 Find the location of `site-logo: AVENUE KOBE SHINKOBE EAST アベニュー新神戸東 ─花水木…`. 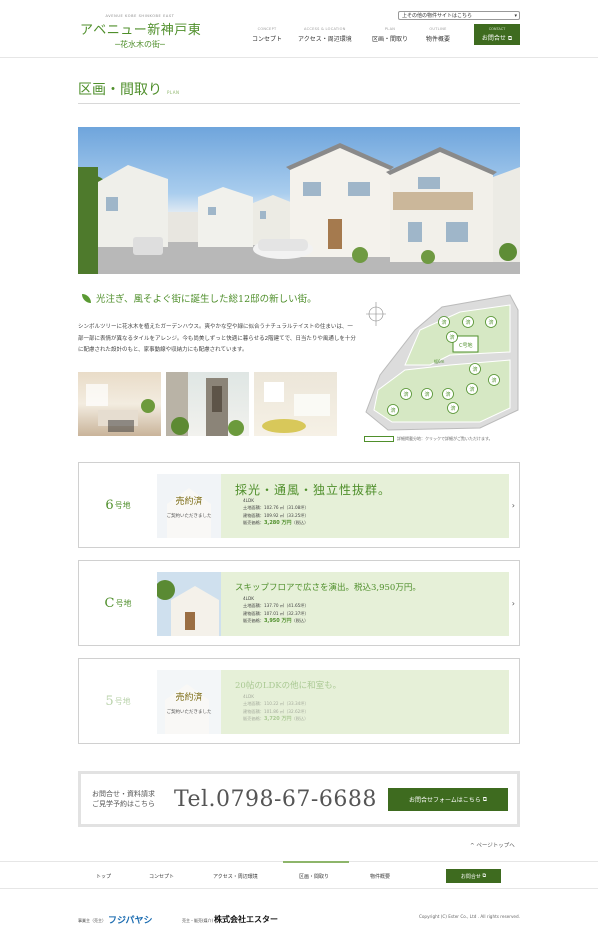

site-logo: AVENUE KOBE SHINKOBE EAST アベニュー新神戸東 ─花水木… is located at coordinates (141, 32).